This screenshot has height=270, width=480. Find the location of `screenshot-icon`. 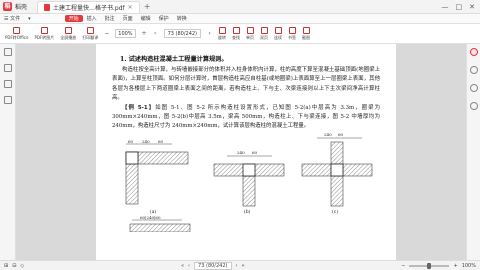

screenshot-icon is located at coordinates (306, 30).